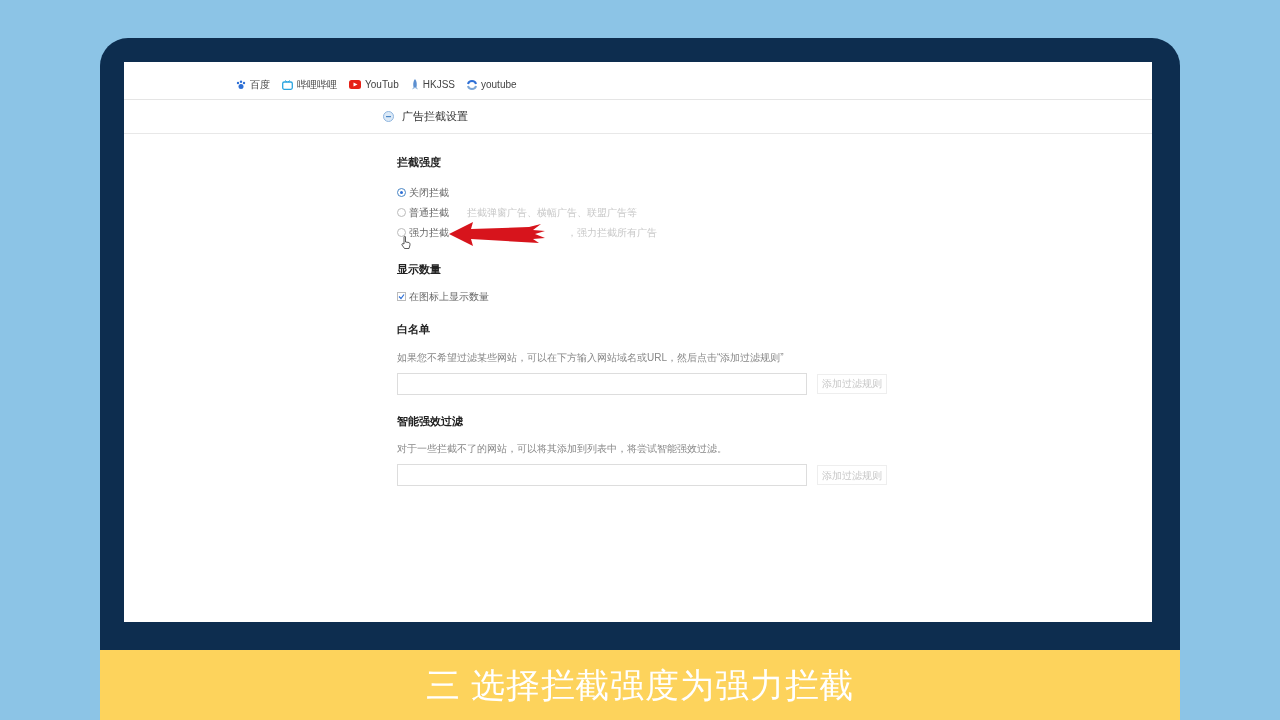 Image resolution: width=1280 pixels, height=720 pixels. Describe the element at coordinates (419, 269) in the screenshot. I see `section-heading: 显示数量` at that location.